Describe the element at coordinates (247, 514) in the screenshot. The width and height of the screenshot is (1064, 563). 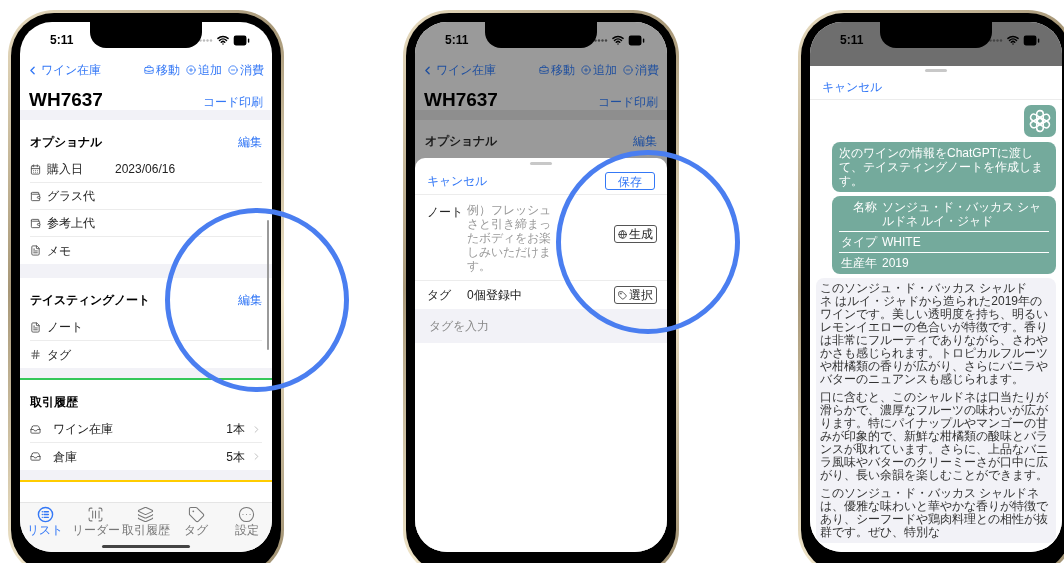
I see `more-icon` at that location.